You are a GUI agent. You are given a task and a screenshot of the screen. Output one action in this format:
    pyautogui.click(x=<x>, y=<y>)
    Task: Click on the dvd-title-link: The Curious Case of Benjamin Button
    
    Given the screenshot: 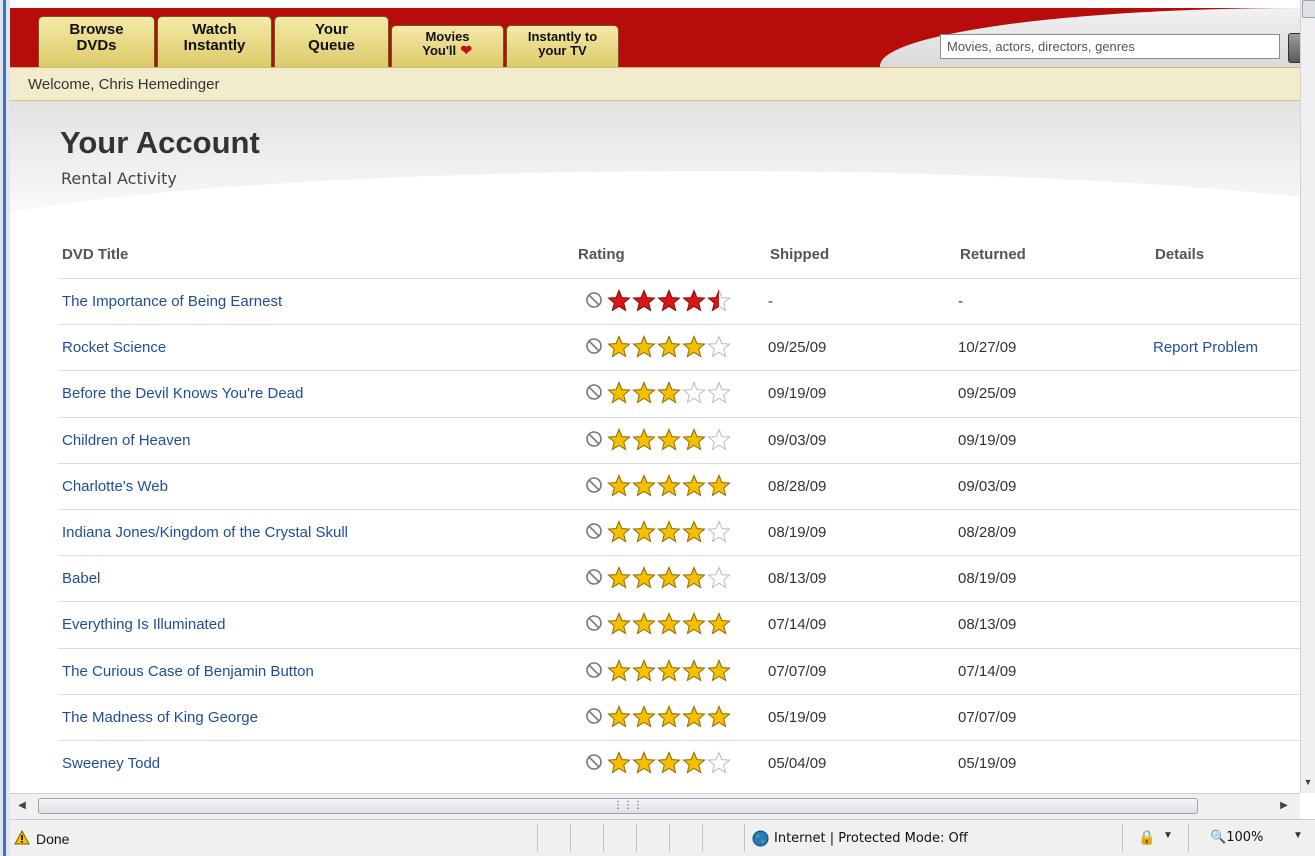 What is the action you would take?
    pyautogui.click(x=188, y=671)
    